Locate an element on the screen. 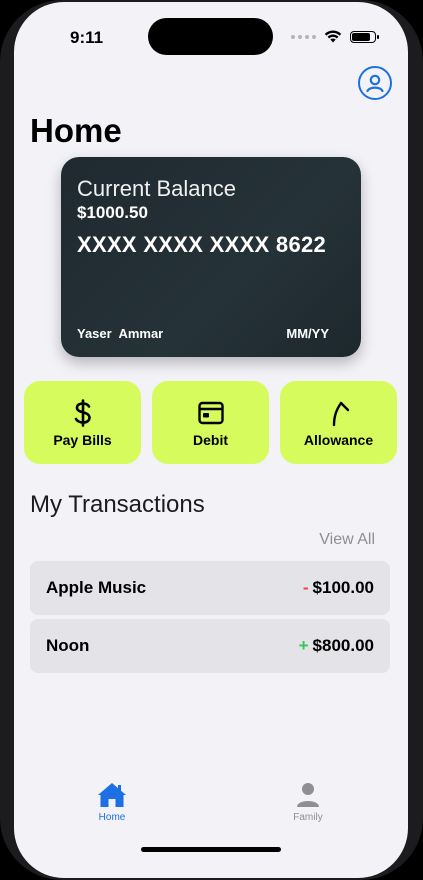  transaction-amount: - $100.00 is located at coordinates (338, 588).